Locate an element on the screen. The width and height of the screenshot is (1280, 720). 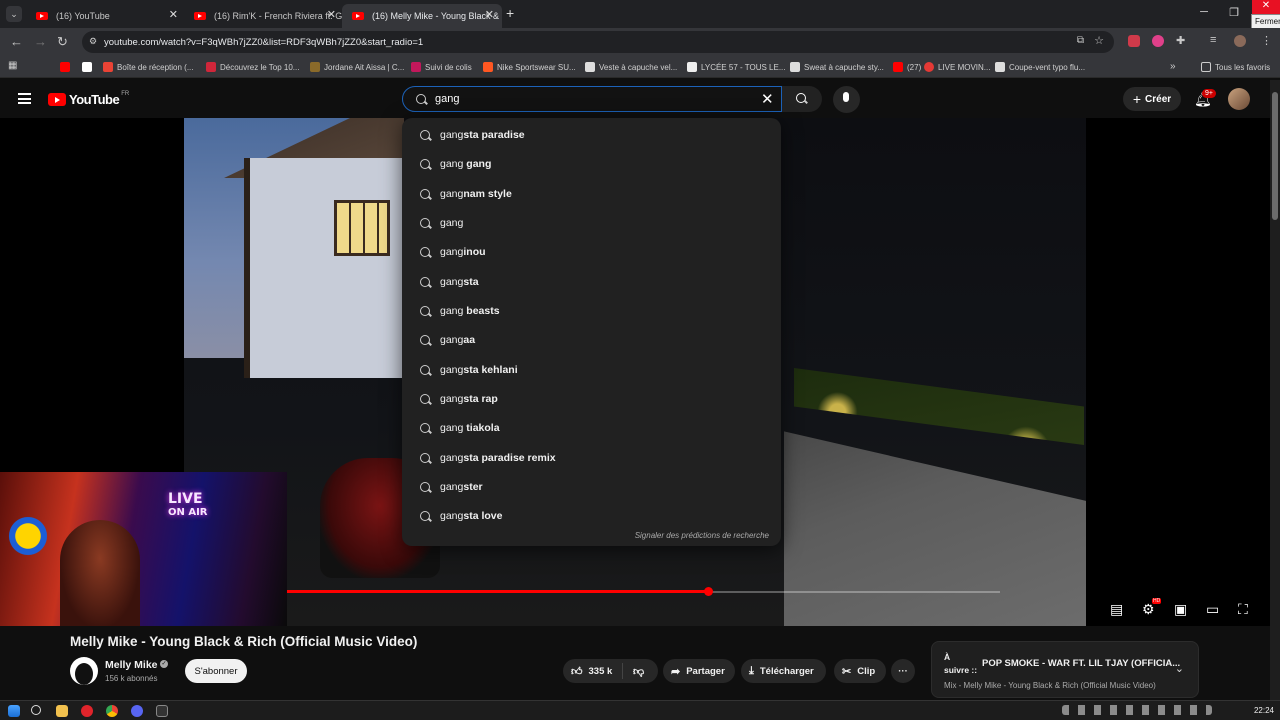
subscribe-button: S'abonner is located at coordinates (216, 671).